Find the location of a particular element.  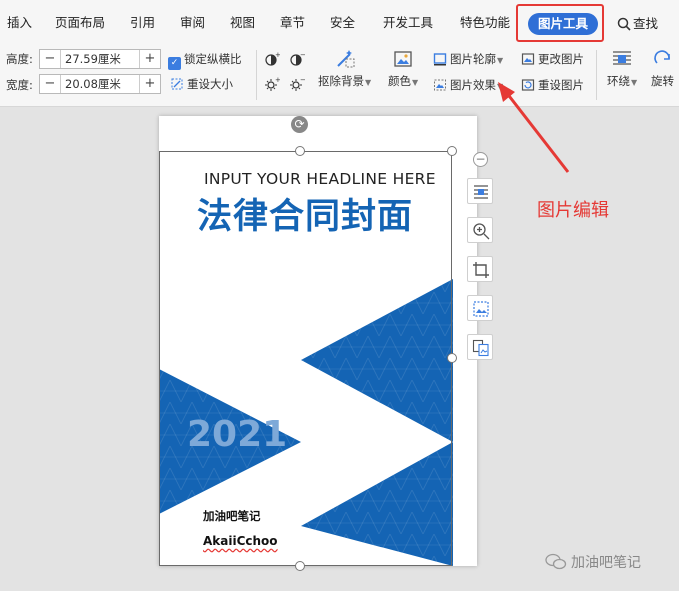

picture-color-icon is located at coordinates (403, 59).